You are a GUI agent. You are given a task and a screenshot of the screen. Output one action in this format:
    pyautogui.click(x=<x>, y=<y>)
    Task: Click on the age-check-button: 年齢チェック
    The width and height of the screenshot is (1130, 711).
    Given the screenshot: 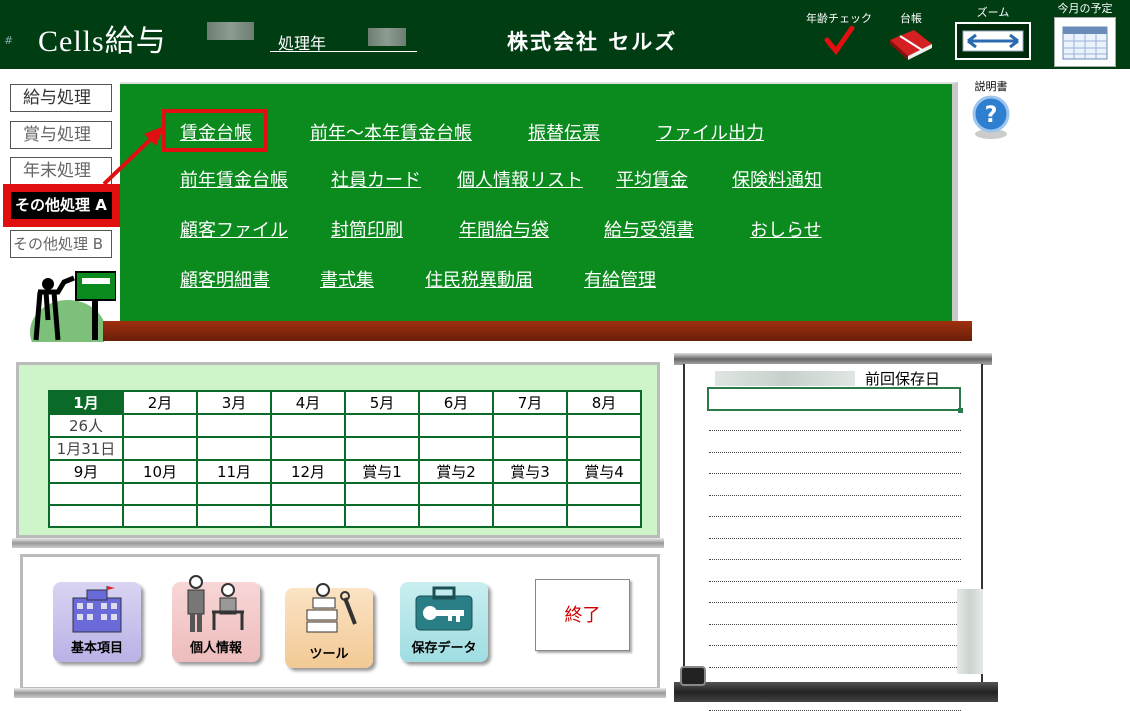 What is the action you would take?
    pyautogui.click(x=839, y=34)
    